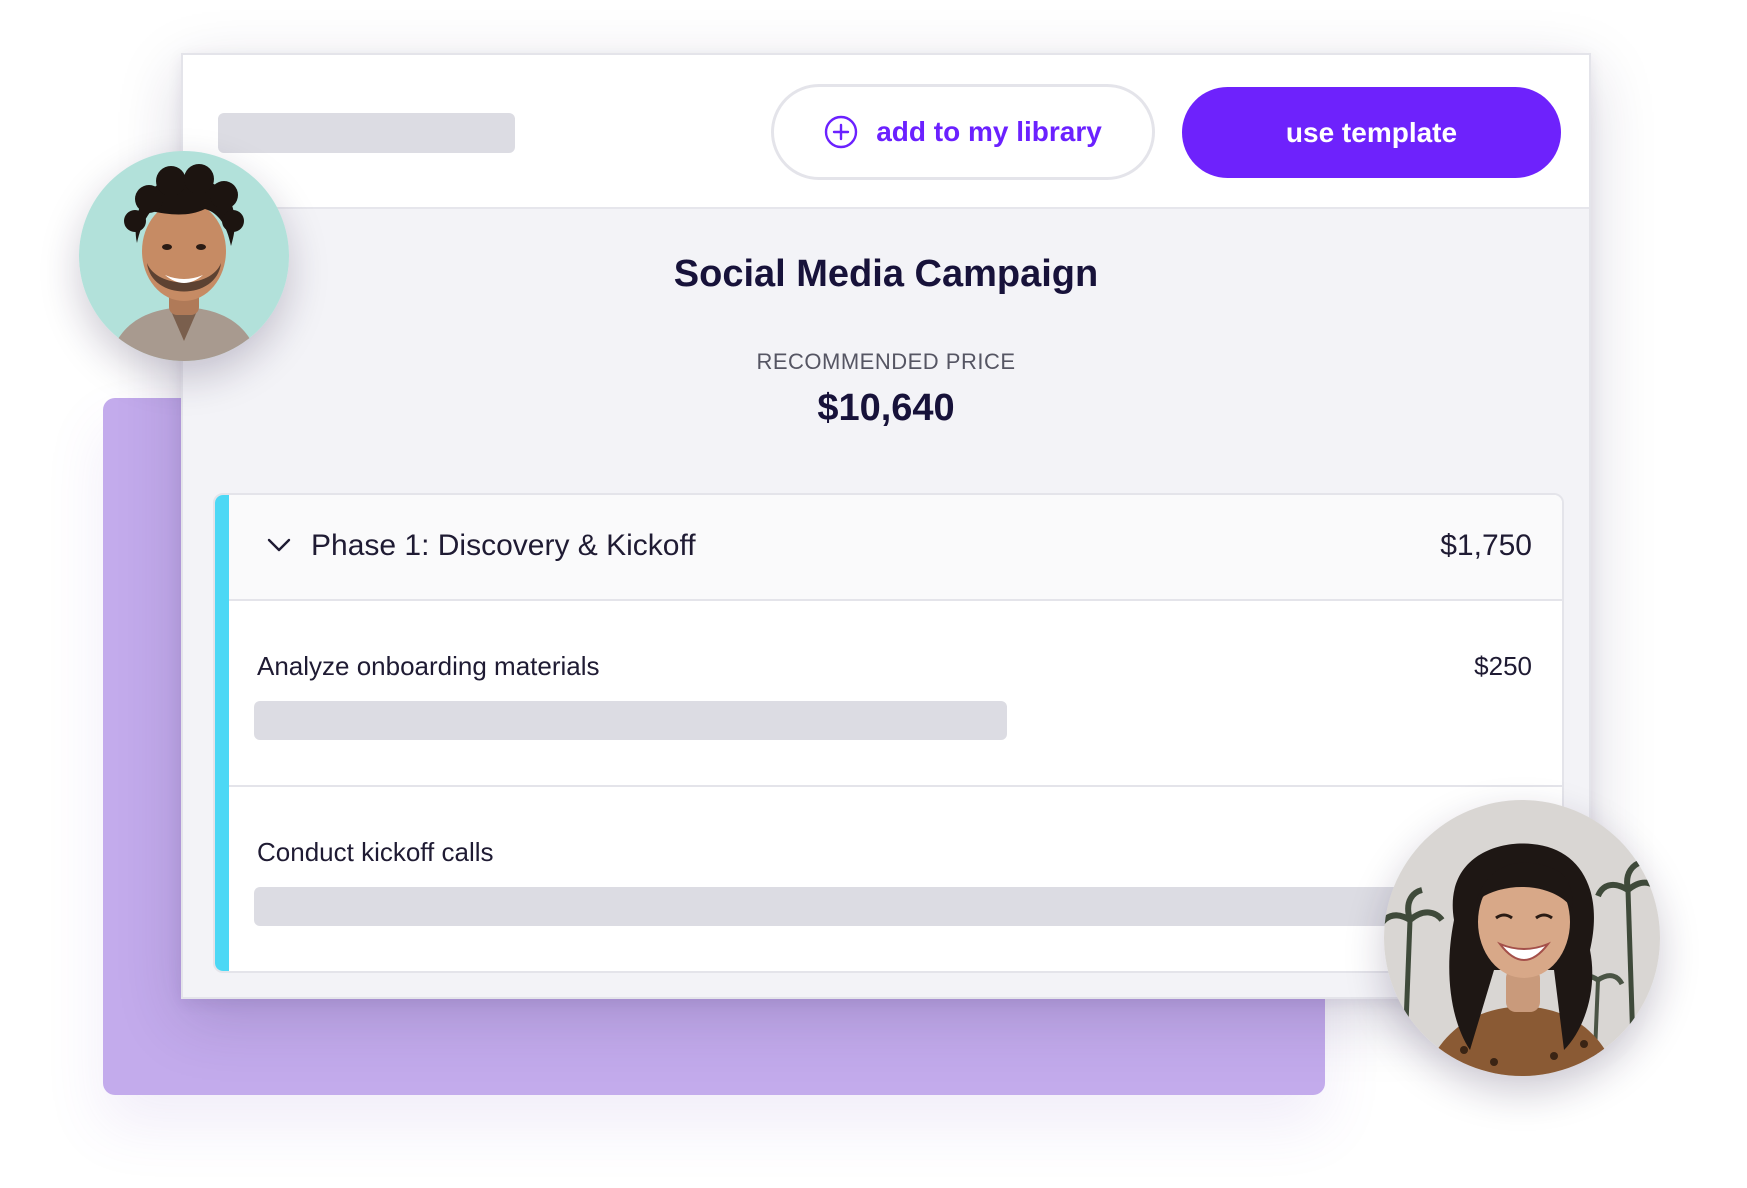 The image size is (1747, 1188). What do you see at coordinates (895, 879) in the screenshot?
I see `task-row: Conduct kickoff calls` at bounding box center [895, 879].